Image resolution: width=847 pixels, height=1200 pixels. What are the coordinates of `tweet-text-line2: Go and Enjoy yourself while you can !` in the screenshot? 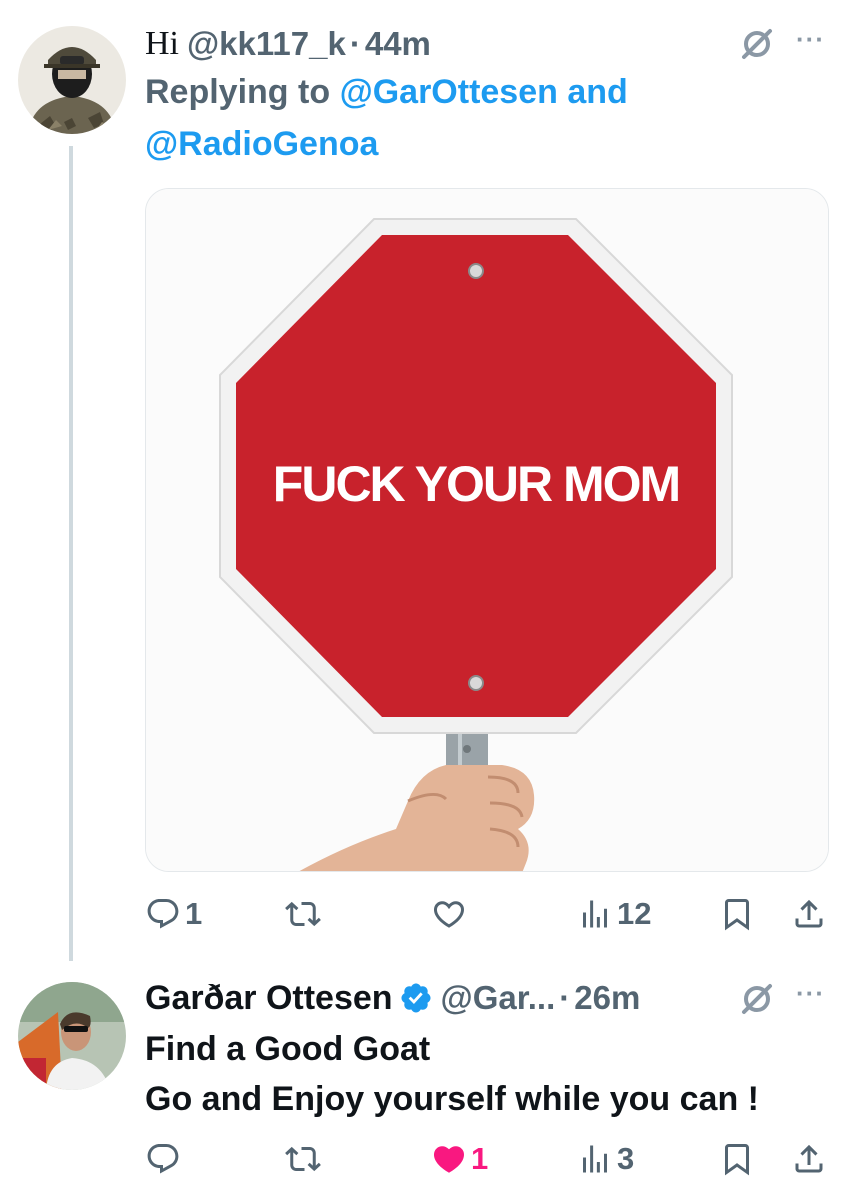 It's located at (452, 1099).